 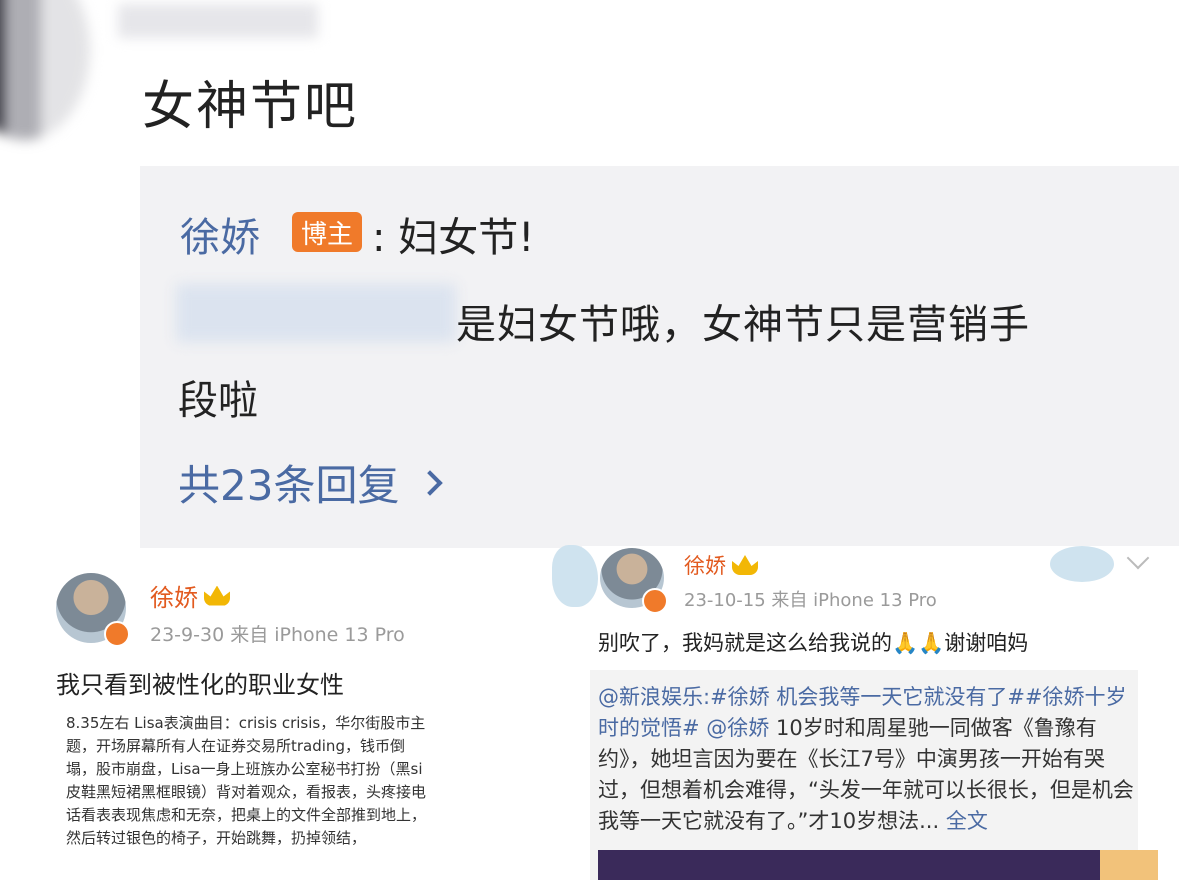 I want to click on reply-text-line2: 是妇女节哦，女神节只是营销手, so click(x=743, y=325).